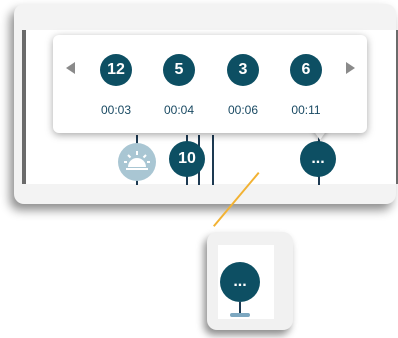  Describe the element at coordinates (179, 110) in the screenshot. I see `popover-time: 00:04` at that location.